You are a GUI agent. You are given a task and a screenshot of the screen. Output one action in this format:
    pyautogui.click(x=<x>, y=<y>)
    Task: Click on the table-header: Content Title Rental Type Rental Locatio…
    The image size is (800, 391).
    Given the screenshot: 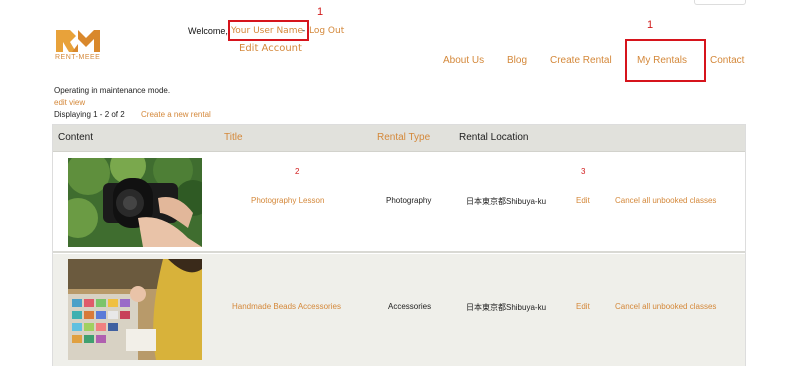 What is the action you would take?
    pyautogui.click(x=399, y=138)
    